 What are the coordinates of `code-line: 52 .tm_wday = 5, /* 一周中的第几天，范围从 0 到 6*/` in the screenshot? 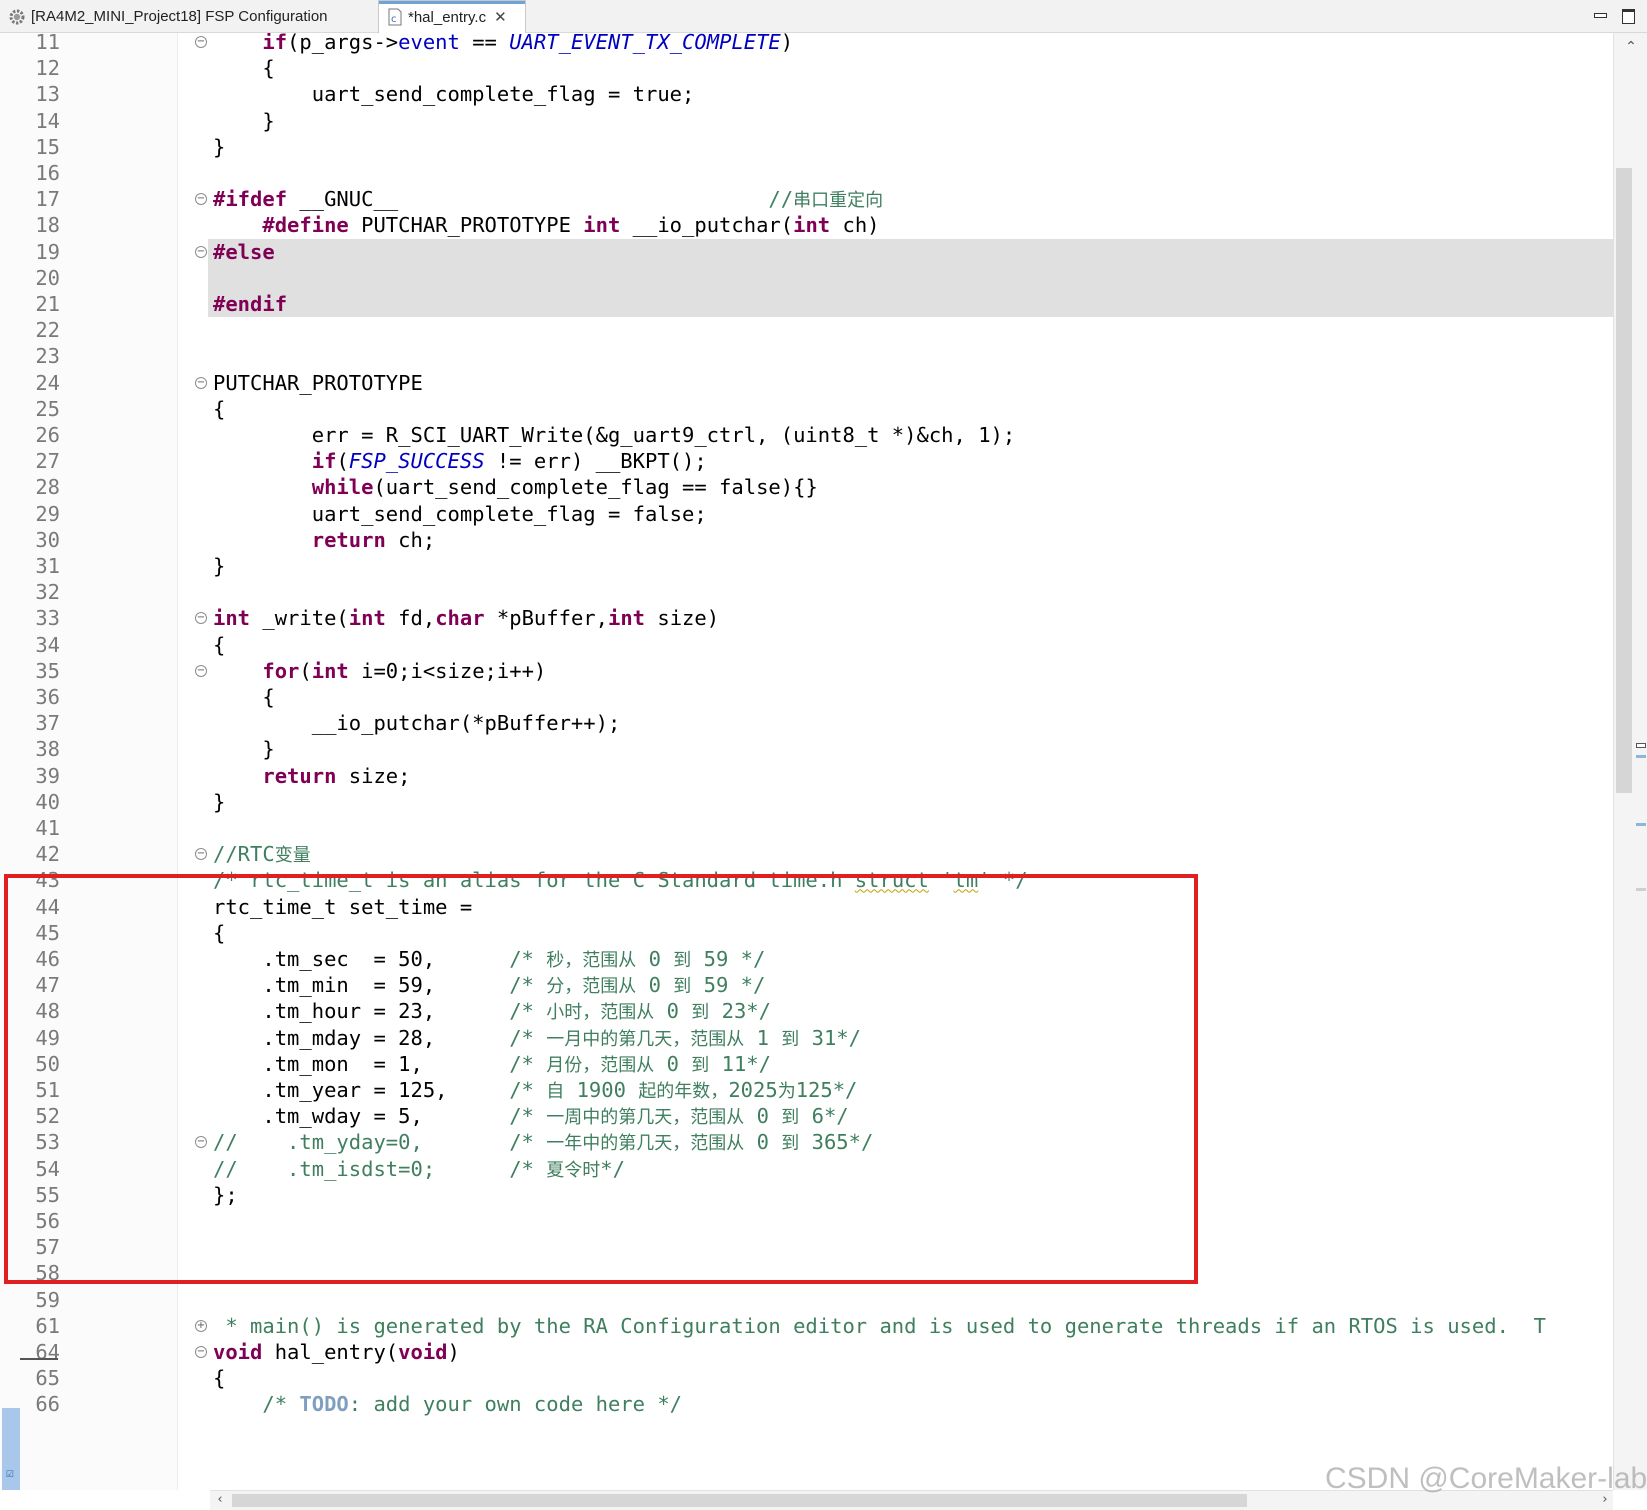 It's located at (806, 1116).